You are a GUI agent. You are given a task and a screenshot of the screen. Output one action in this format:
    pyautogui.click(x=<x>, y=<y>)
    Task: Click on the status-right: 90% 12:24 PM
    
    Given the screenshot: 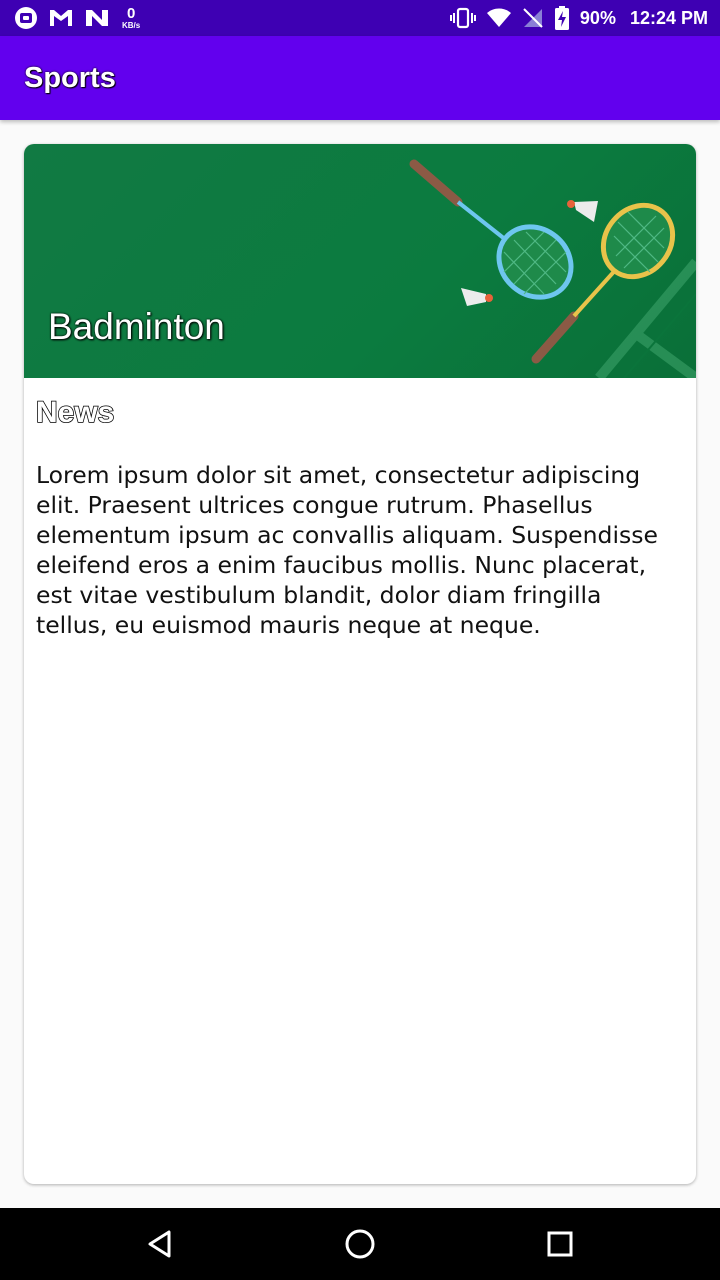 What is the action you would take?
    pyautogui.click(x=578, y=18)
    